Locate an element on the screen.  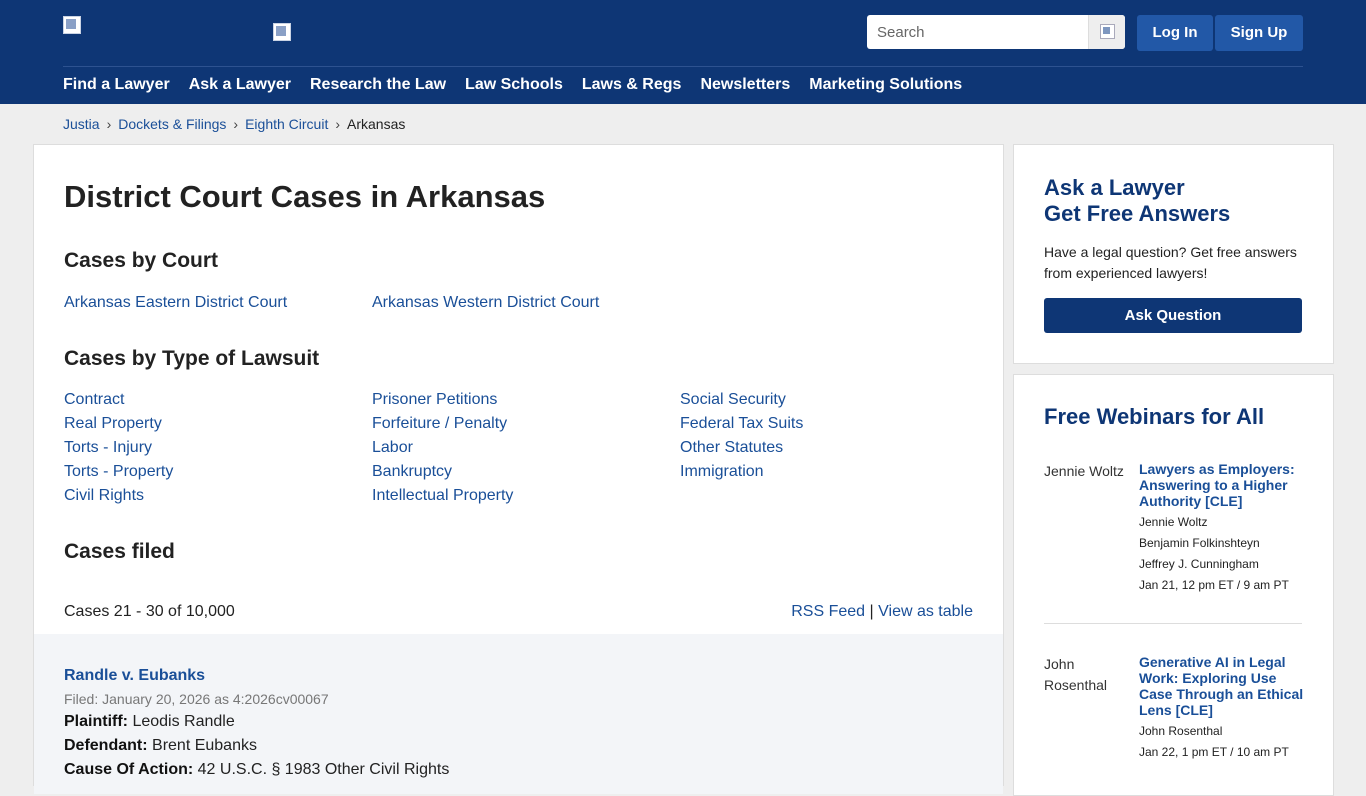
cause-value: 42 U.S.C. § 1983 Other Civil Rights is located at coordinates (323, 769).